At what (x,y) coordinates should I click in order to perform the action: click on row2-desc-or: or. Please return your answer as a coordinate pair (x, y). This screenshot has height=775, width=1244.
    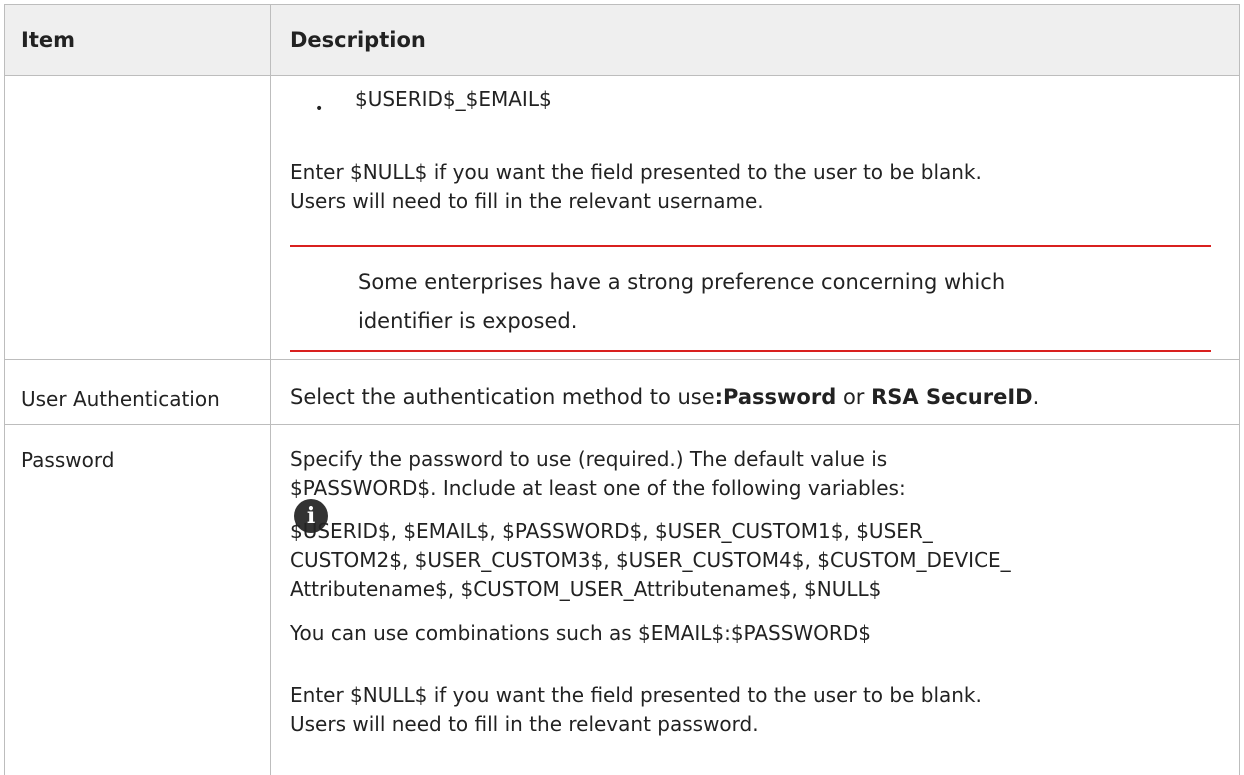
    Looking at the image, I should click on (854, 397).